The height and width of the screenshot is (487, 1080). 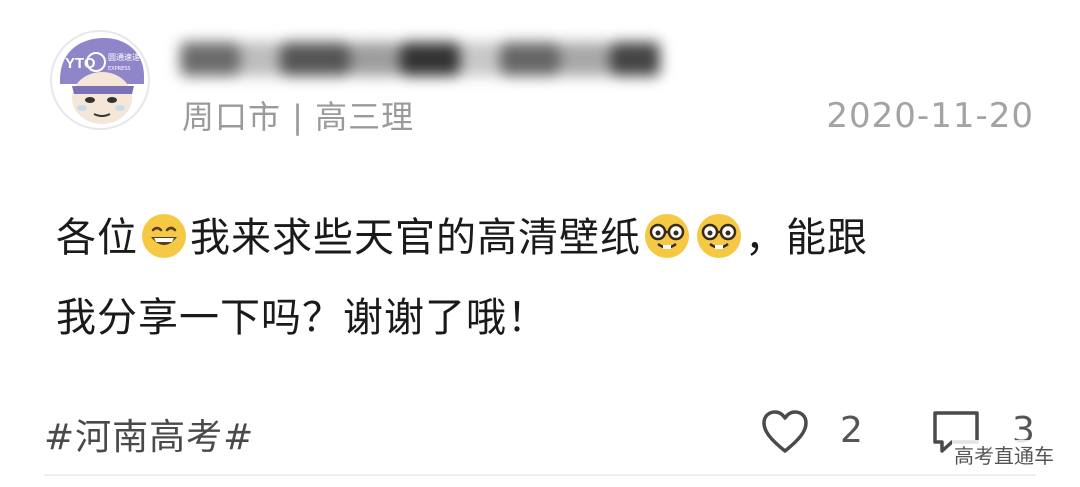 I want to click on grinning-face-icon, so click(x=164, y=236).